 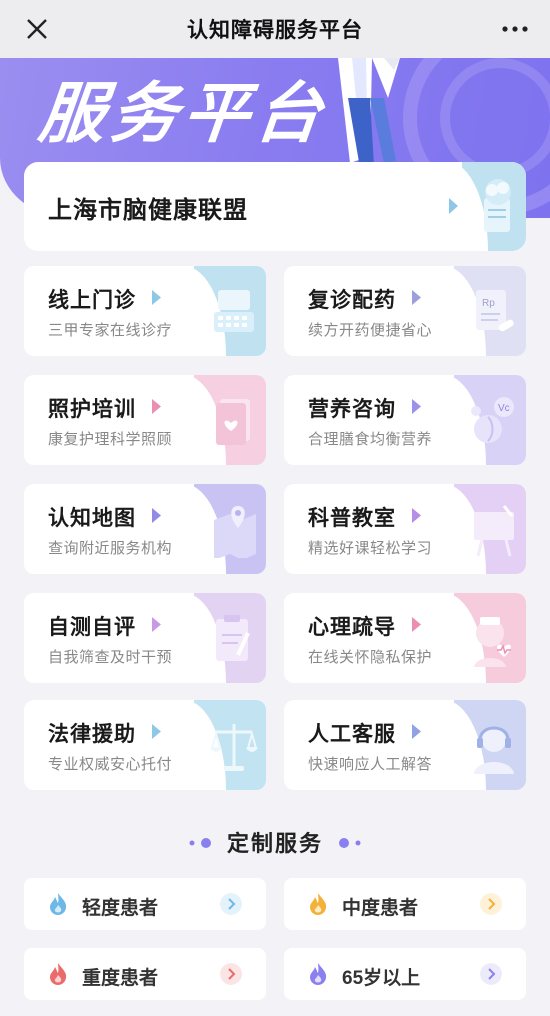 I want to click on prescription-icon: Rp, so click(x=495, y=311).